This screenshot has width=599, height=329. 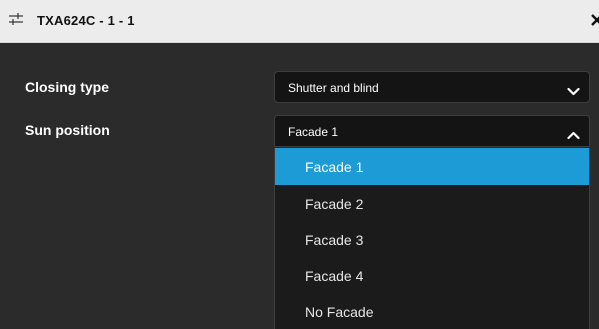 I want to click on window-title: TXA624C - 1 - 1, so click(x=86, y=20).